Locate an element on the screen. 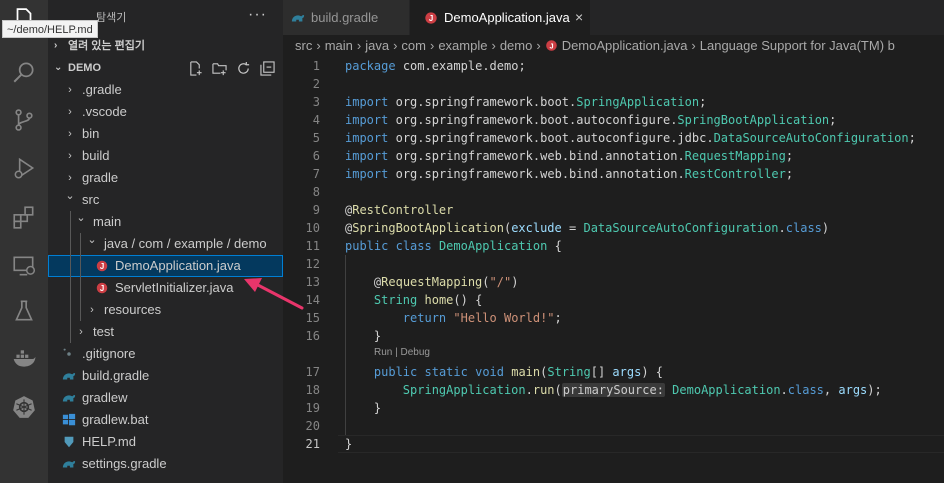  code-line: 8 is located at coordinates (613, 192).